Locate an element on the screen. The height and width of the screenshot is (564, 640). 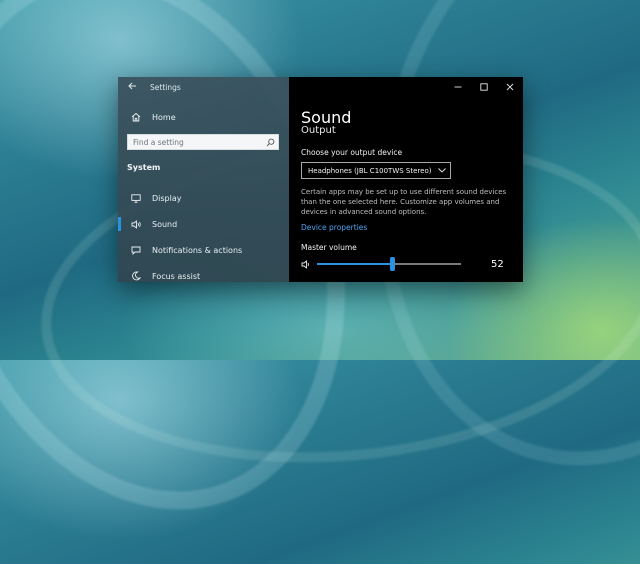
slider-thumb is located at coordinates (392, 264).